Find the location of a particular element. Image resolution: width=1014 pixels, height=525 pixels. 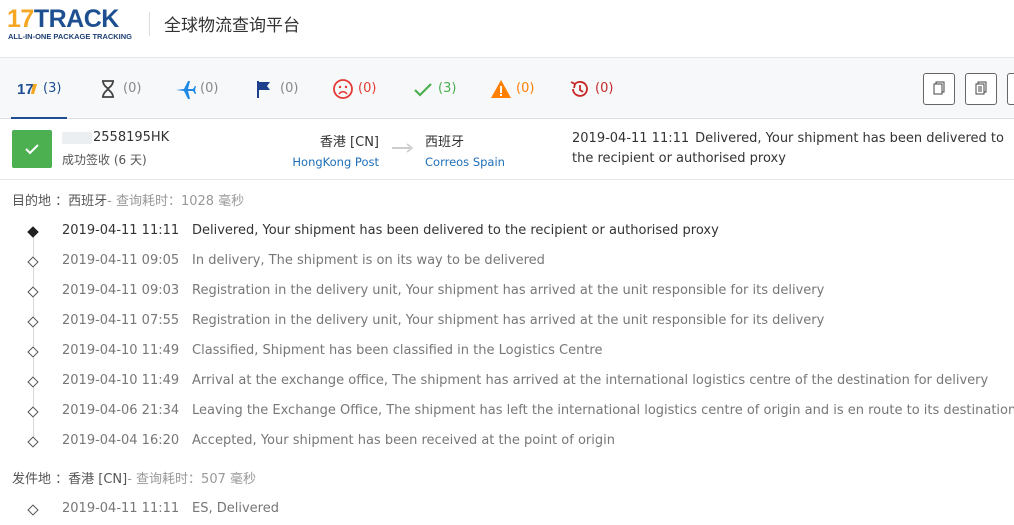

destination-carrier-link: Correos Spain is located at coordinates (465, 162).